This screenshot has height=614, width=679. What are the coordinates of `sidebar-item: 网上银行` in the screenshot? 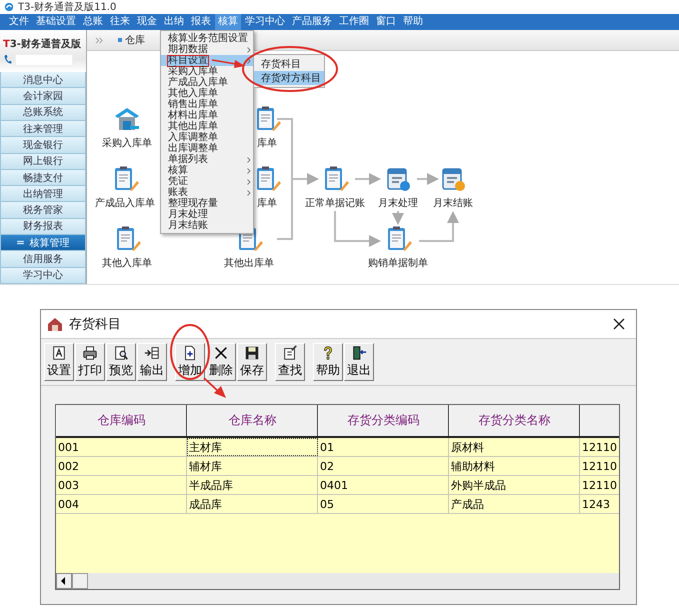 It's located at (43, 162).